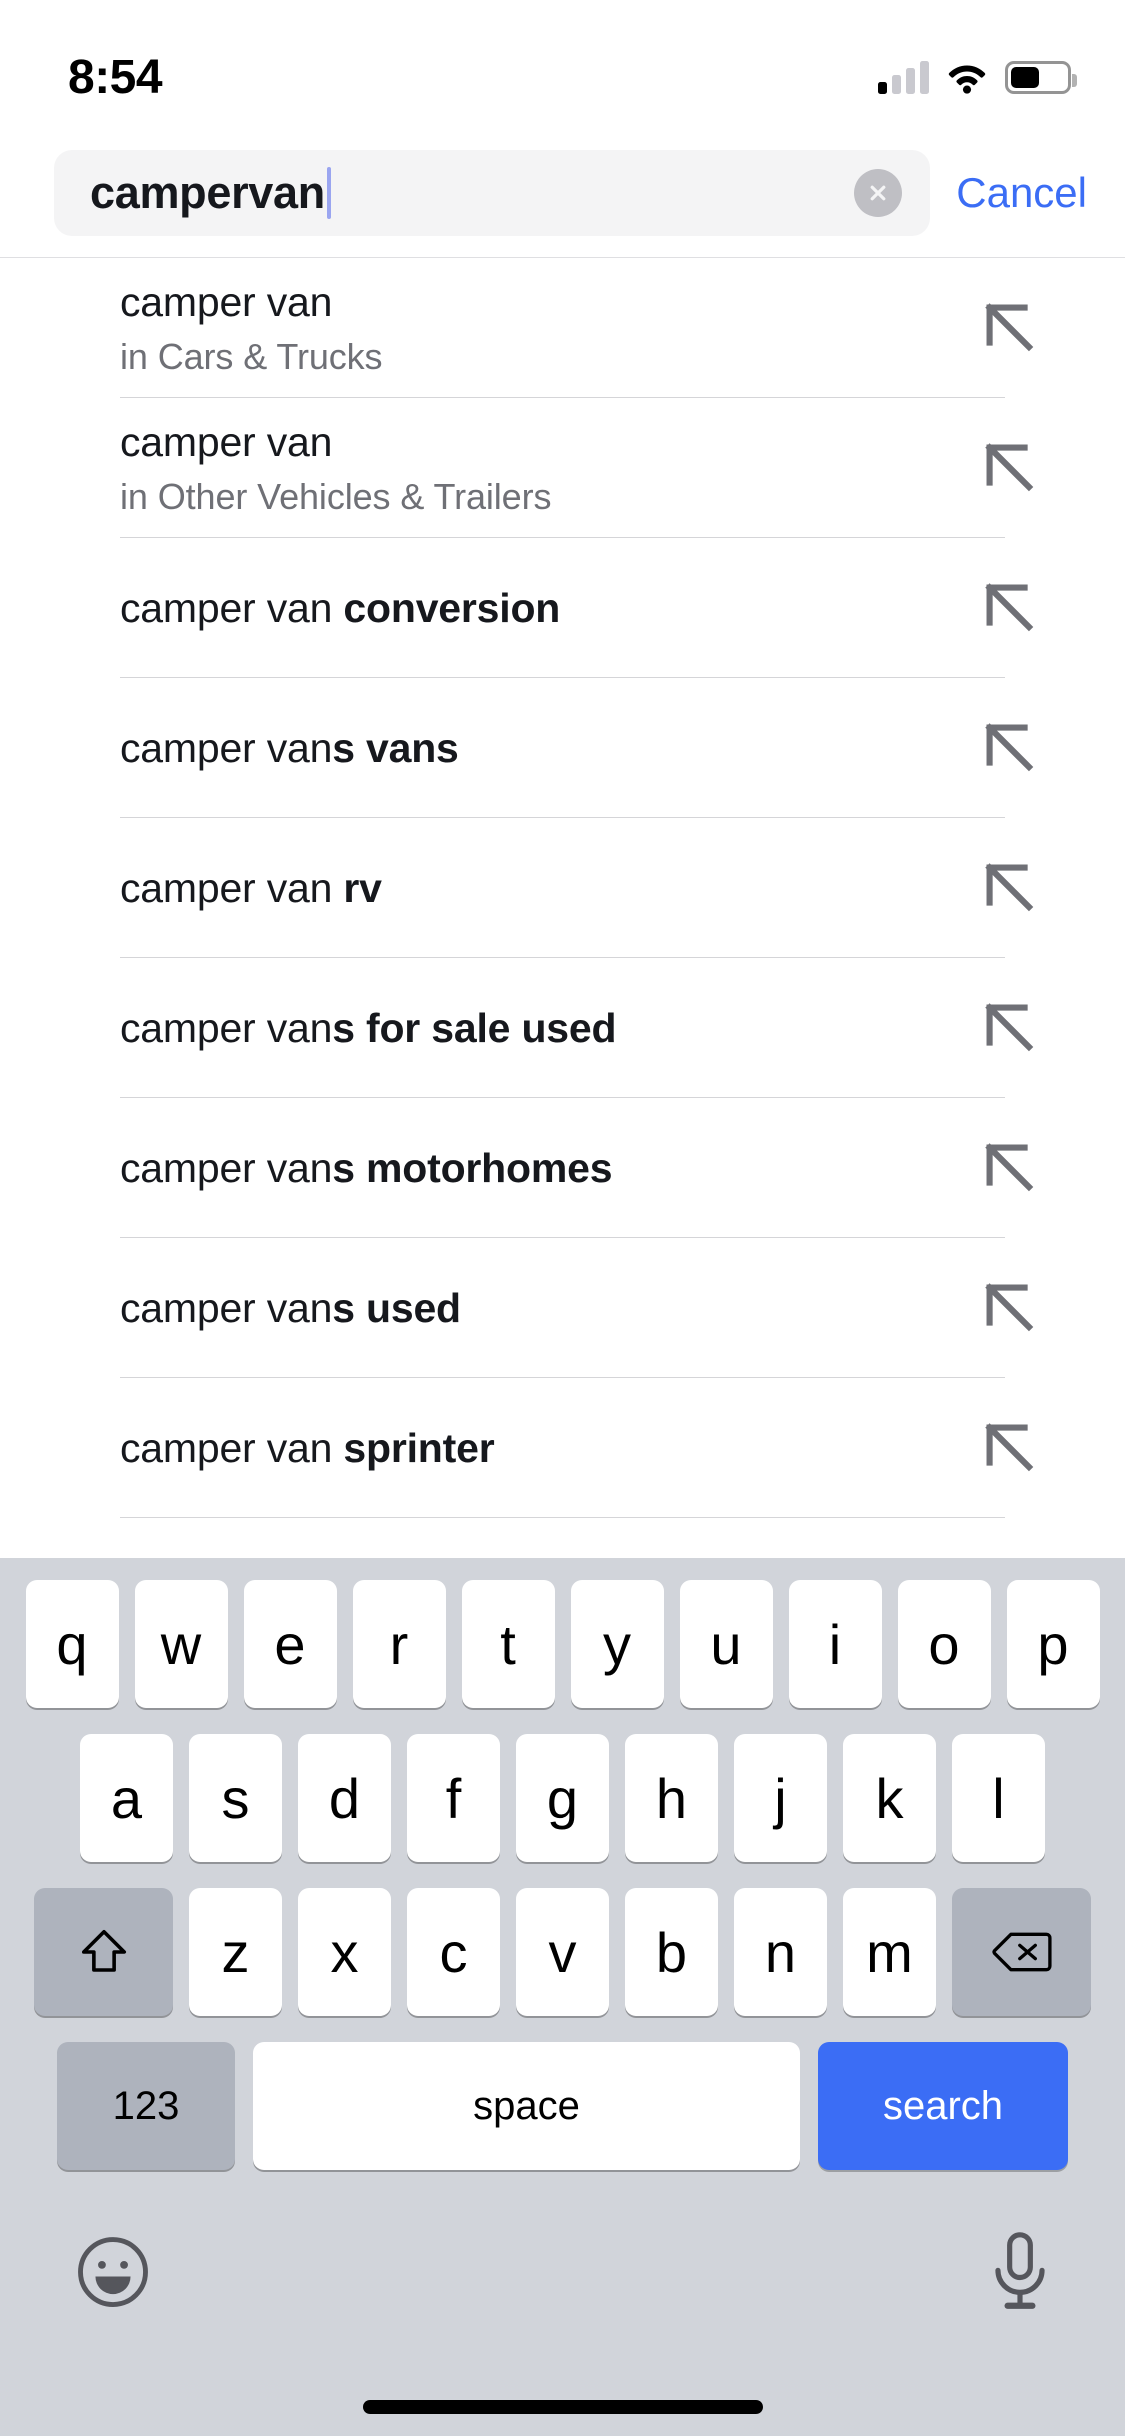 The image size is (1125, 2436). Describe the element at coordinates (492, 193) in the screenshot. I see `search-input: campervan` at that location.